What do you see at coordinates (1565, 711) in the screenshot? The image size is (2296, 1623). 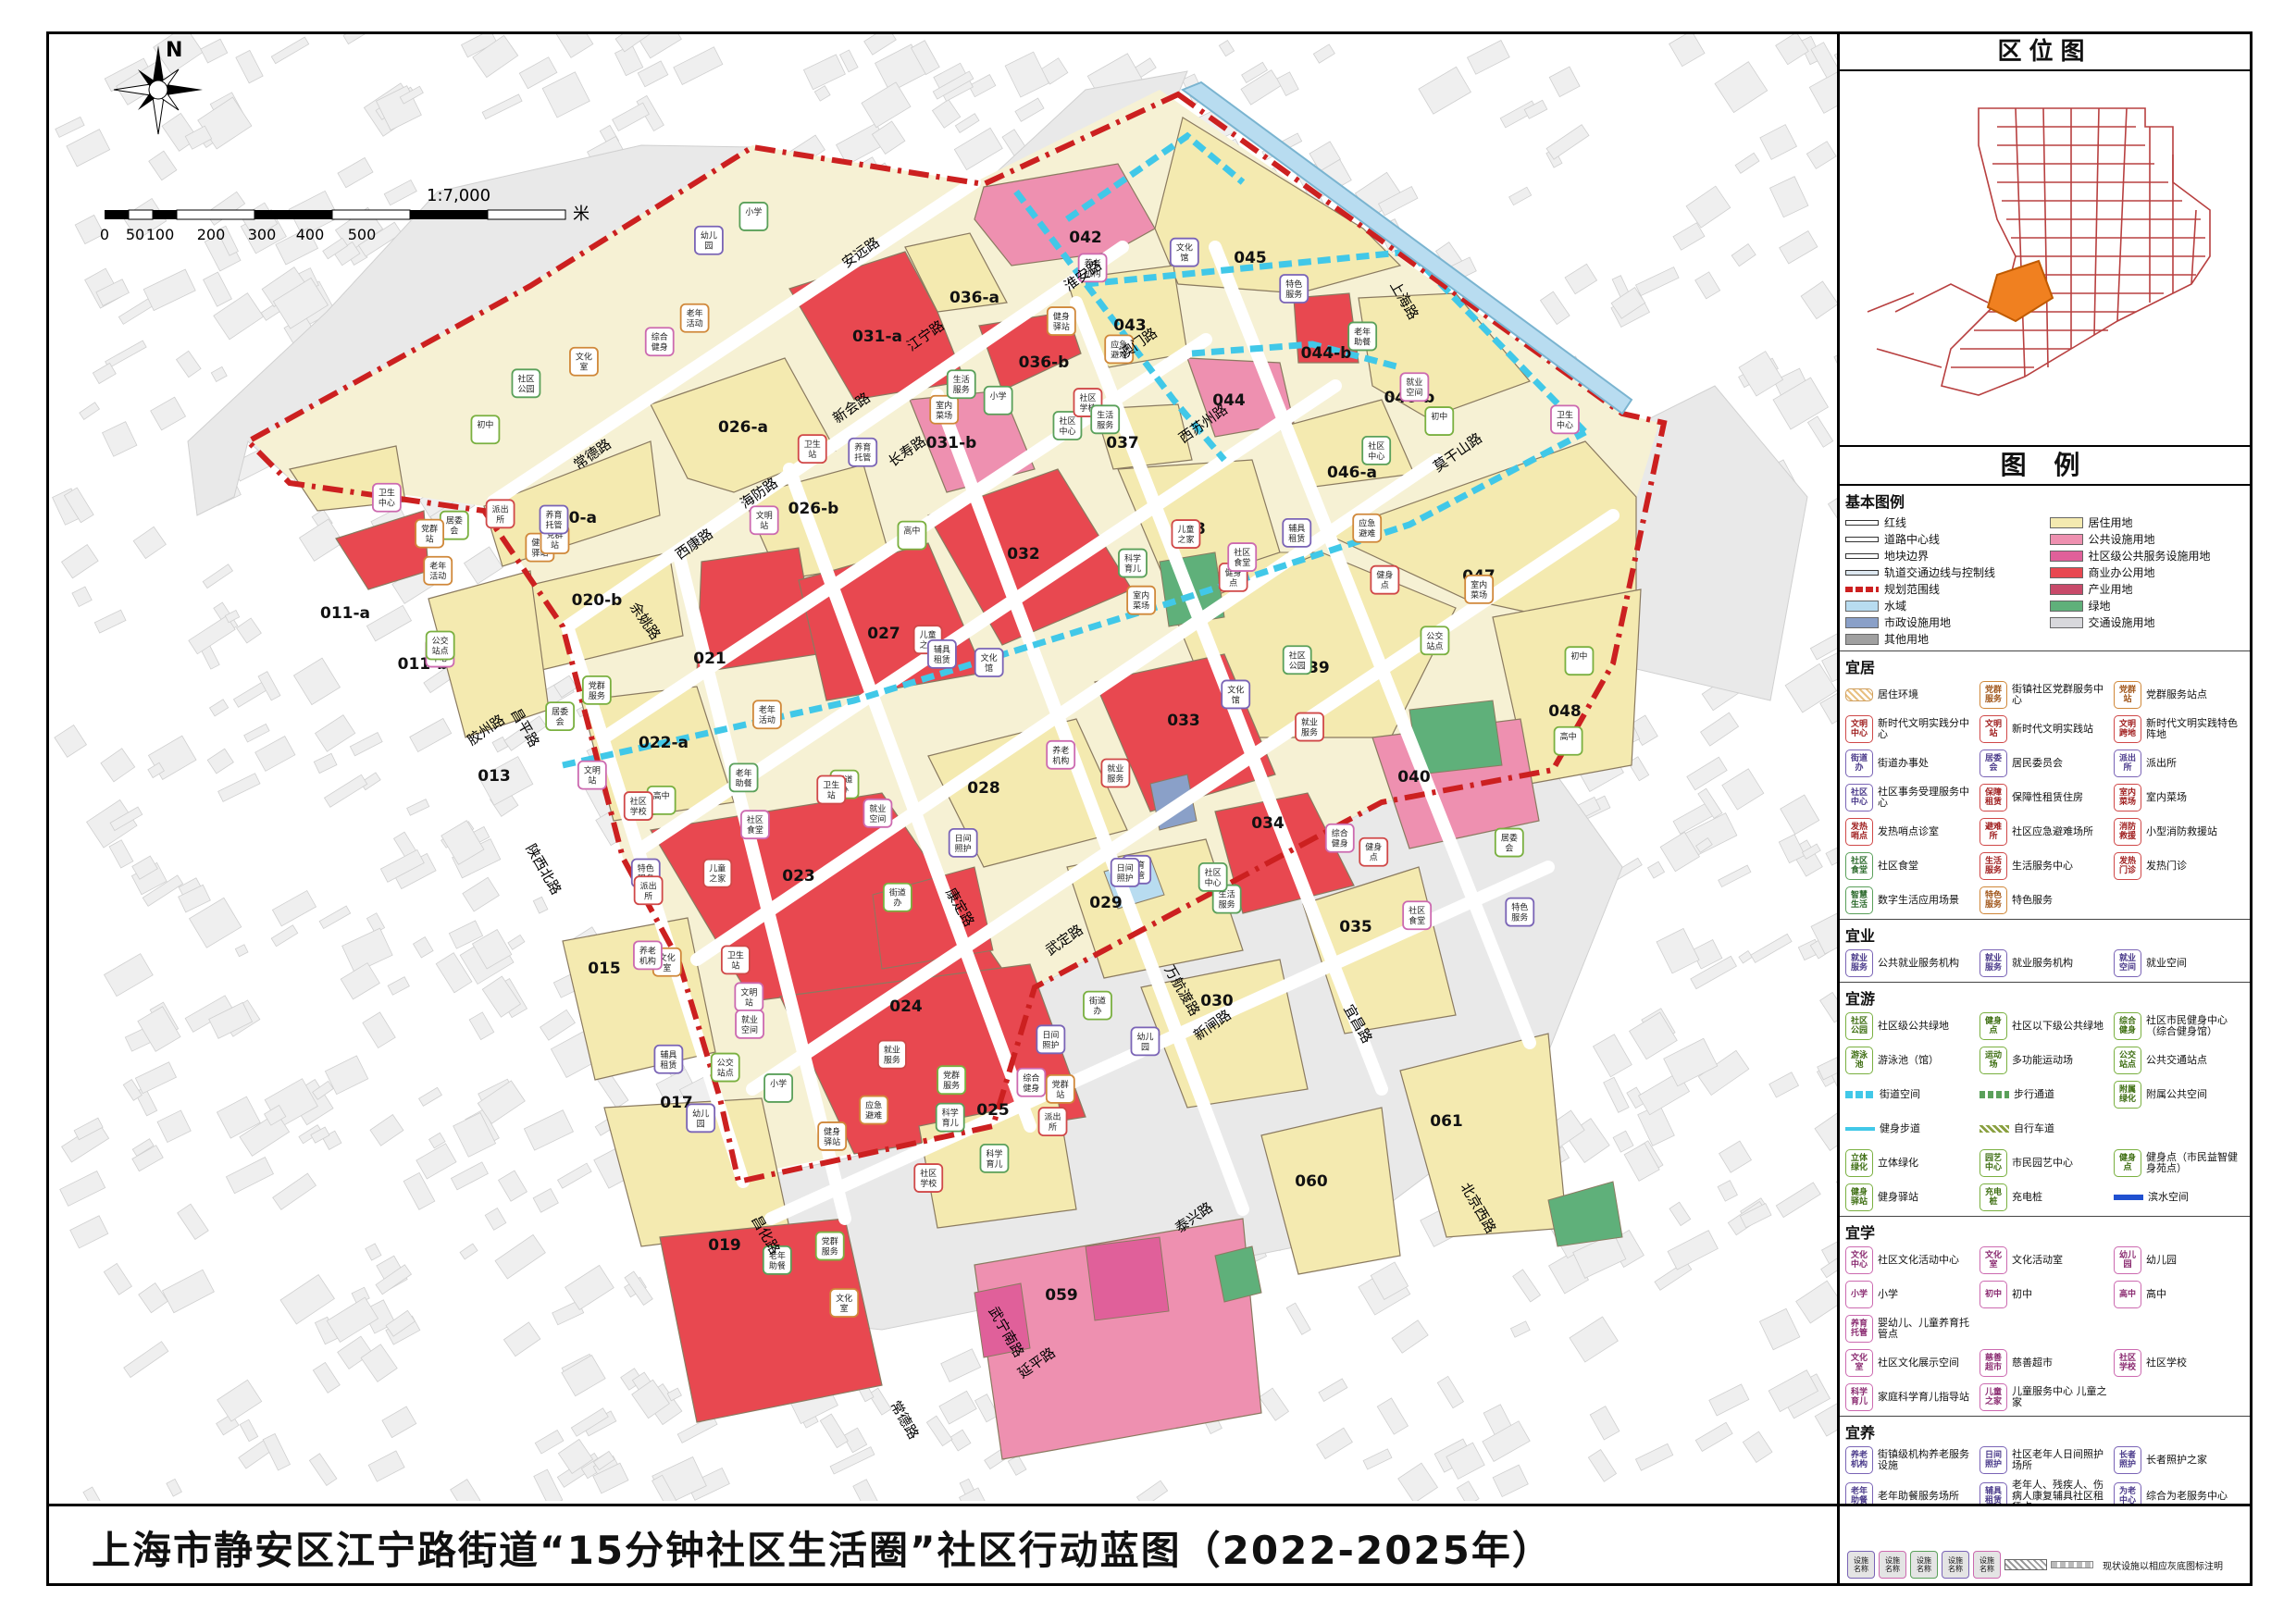 I see `parcel-label: 048` at bounding box center [1565, 711].